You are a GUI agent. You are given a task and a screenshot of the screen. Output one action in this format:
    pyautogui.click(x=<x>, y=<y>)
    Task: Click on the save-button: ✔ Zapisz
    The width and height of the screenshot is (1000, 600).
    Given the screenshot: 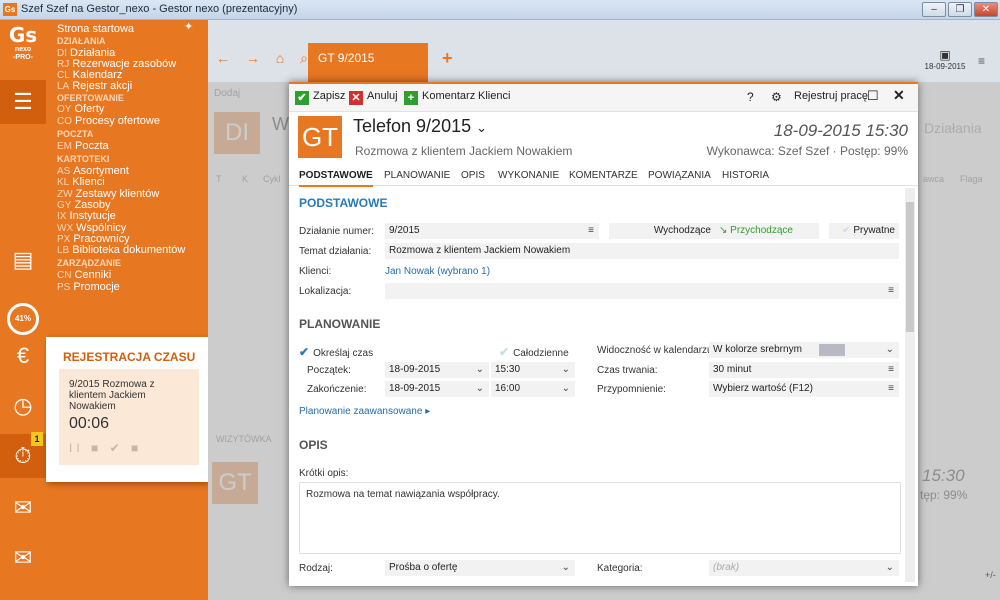 What is the action you would take?
    pyautogui.click(x=320, y=97)
    